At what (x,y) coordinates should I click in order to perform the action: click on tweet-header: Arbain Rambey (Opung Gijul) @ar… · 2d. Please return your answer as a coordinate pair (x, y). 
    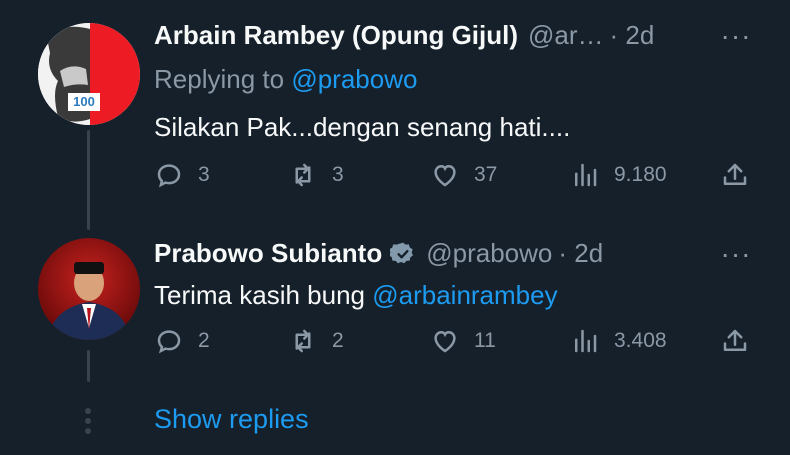
    Looking at the image, I should click on (404, 35).